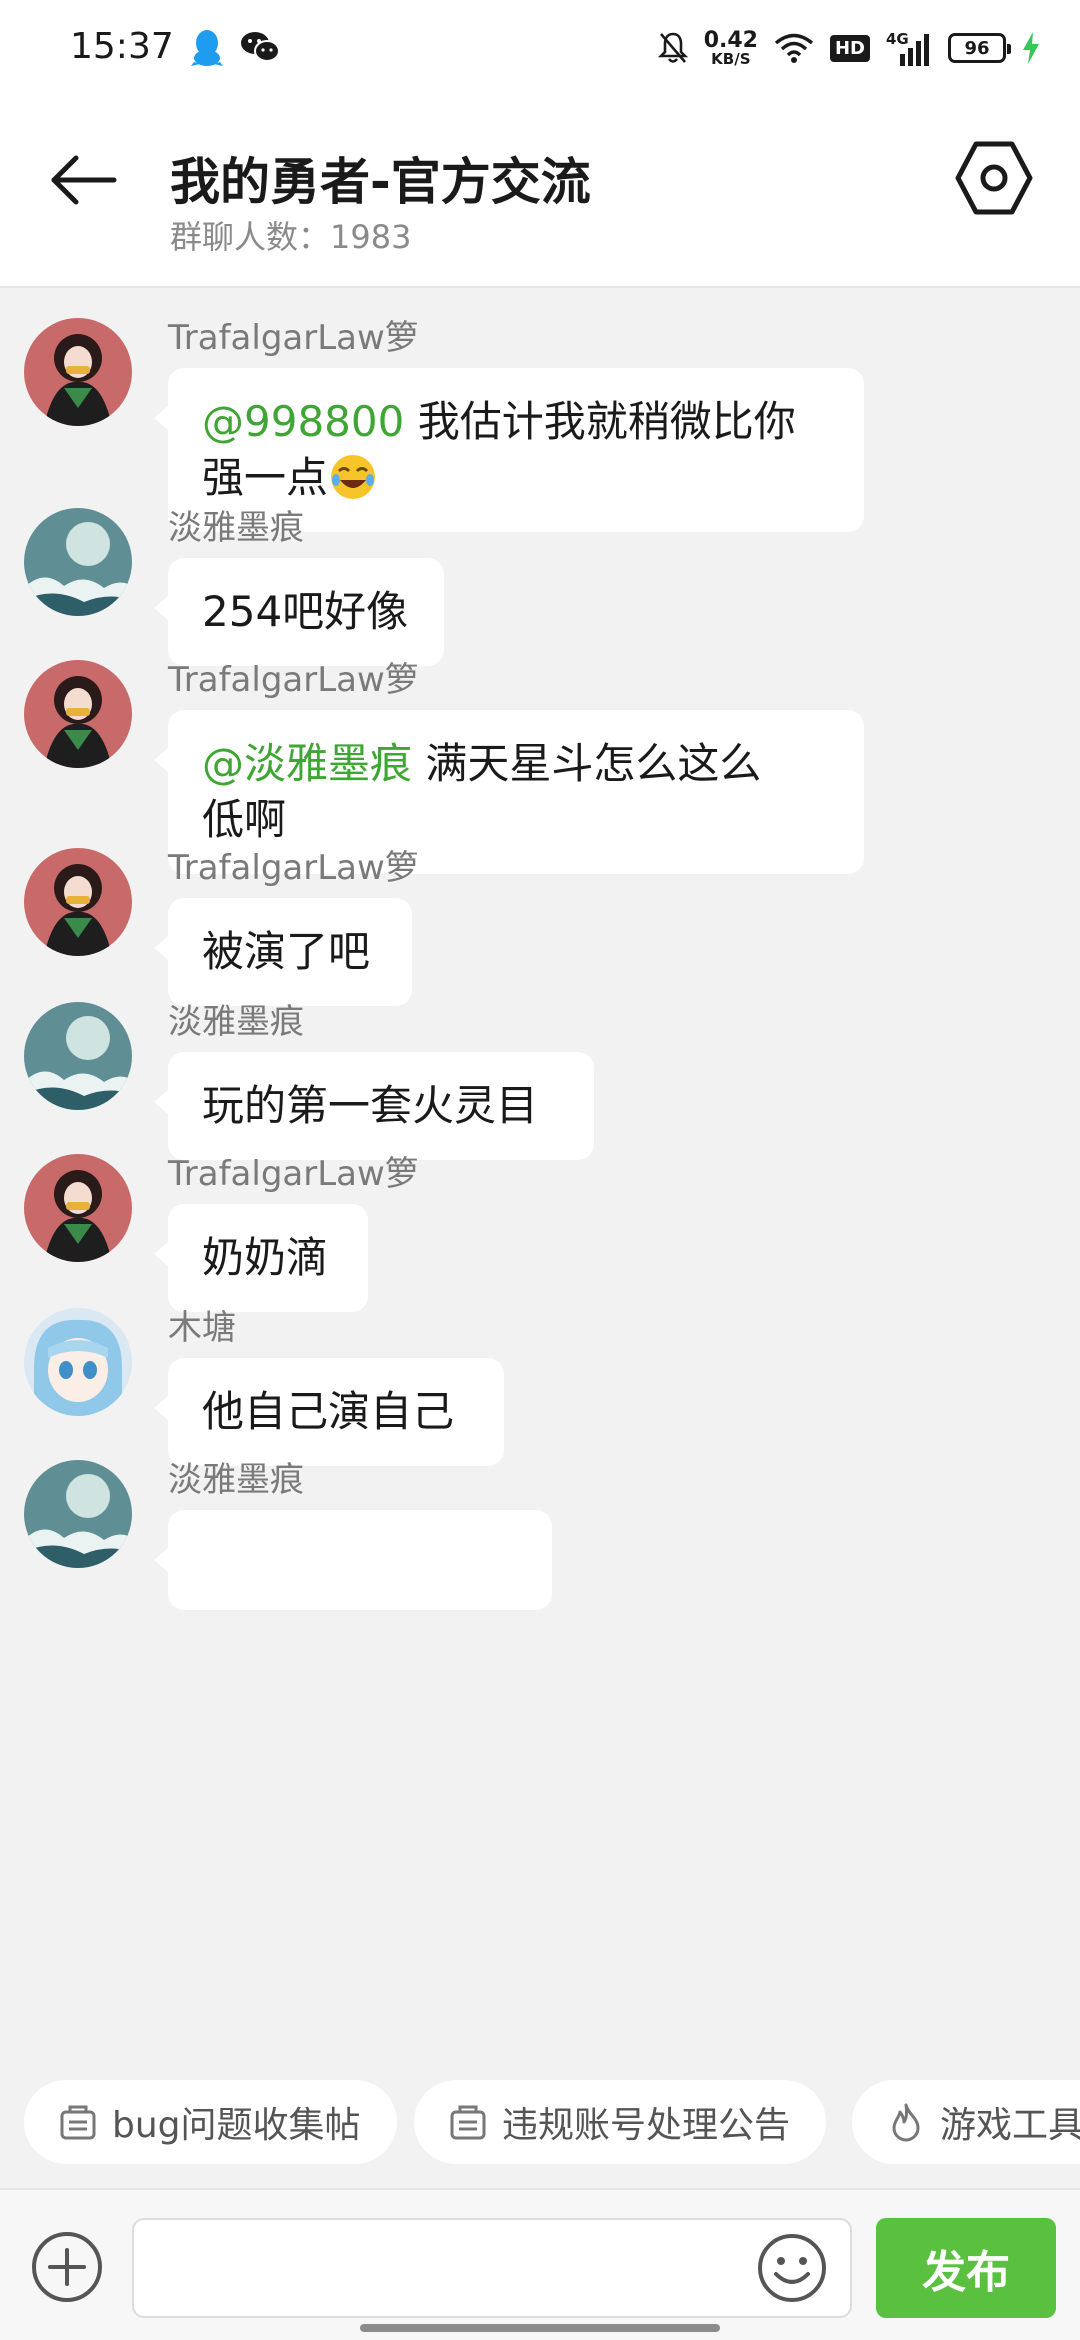  I want to click on chip-game-tools: 游戏工具, so click(966, 2122).